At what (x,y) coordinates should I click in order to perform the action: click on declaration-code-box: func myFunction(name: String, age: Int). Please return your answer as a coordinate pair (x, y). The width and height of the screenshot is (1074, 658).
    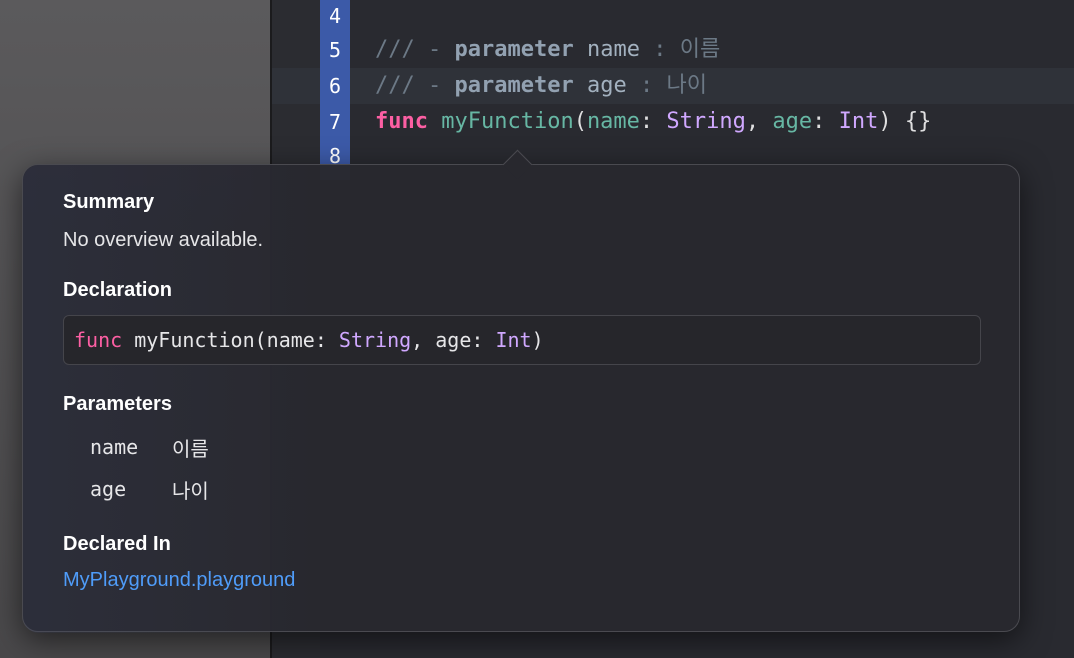
    Looking at the image, I should click on (522, 340).